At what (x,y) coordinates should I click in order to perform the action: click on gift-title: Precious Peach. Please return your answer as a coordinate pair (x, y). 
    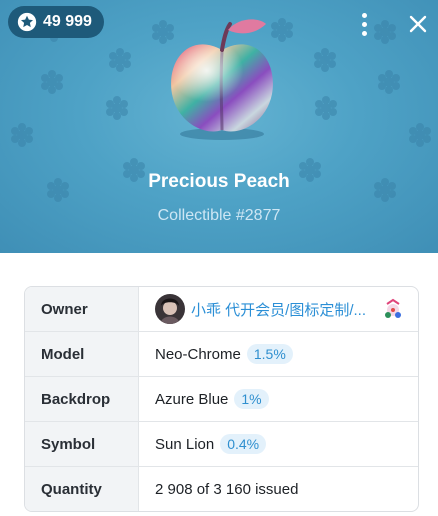
    Looking at the image, I should click on (219, 181).